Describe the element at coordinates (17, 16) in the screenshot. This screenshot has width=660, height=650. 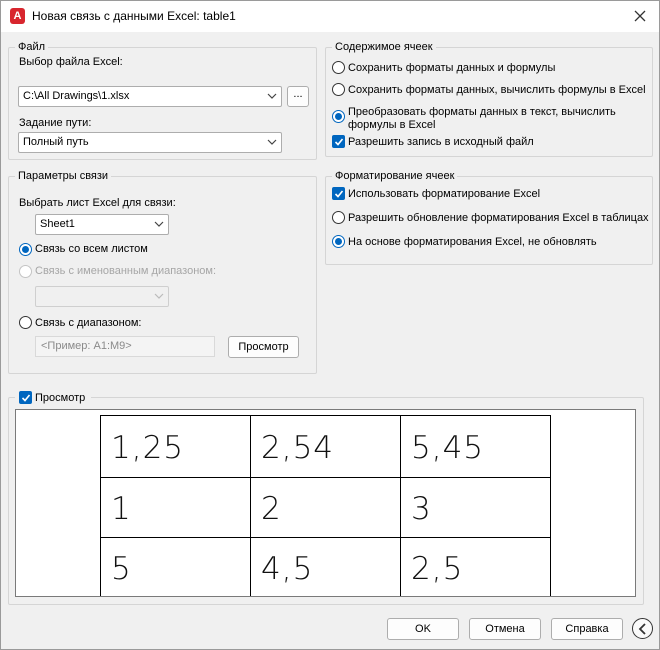
I see `autocad-app-icon: A` at that location.